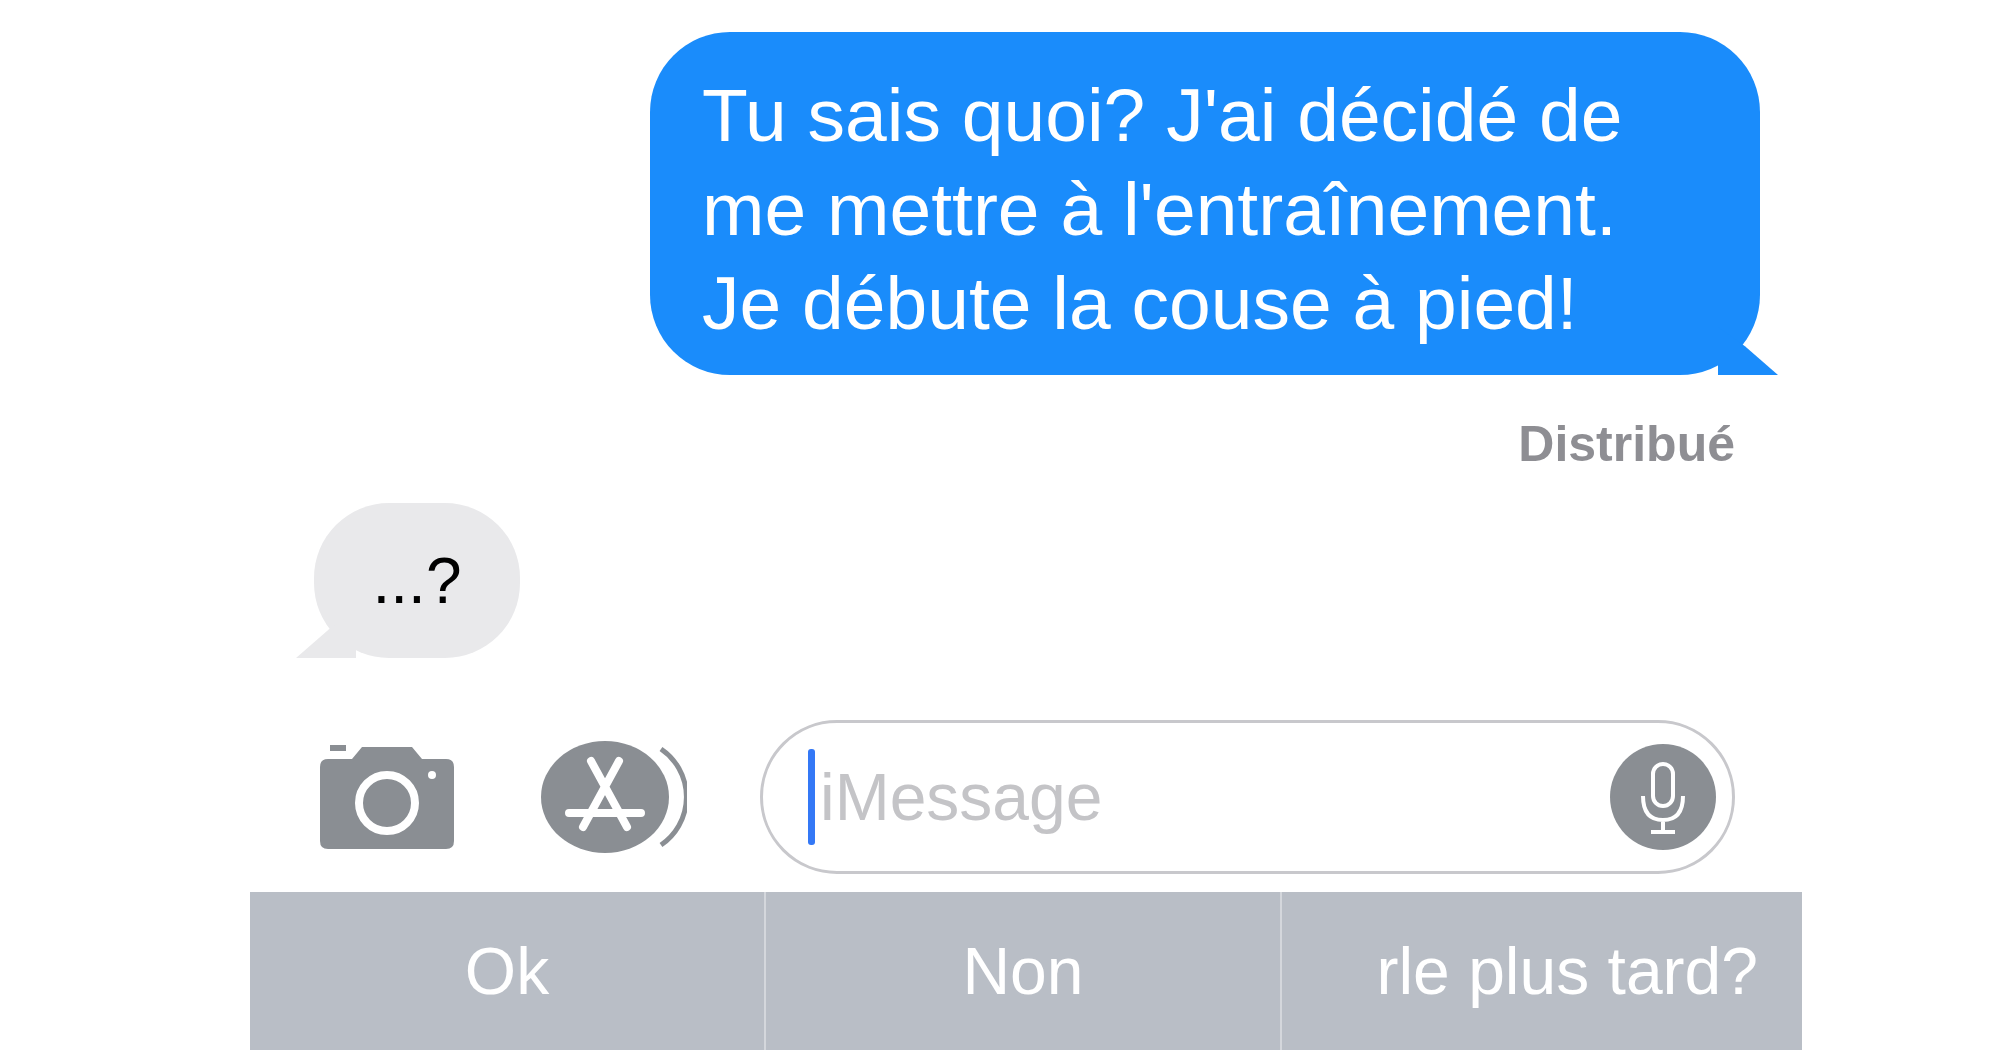 This screenshot has height=1050, width=2011. What do you see at coordinates (1663, 797) in the screenshot?
I see `microphone-icon` at bounding box center [1663, 797].